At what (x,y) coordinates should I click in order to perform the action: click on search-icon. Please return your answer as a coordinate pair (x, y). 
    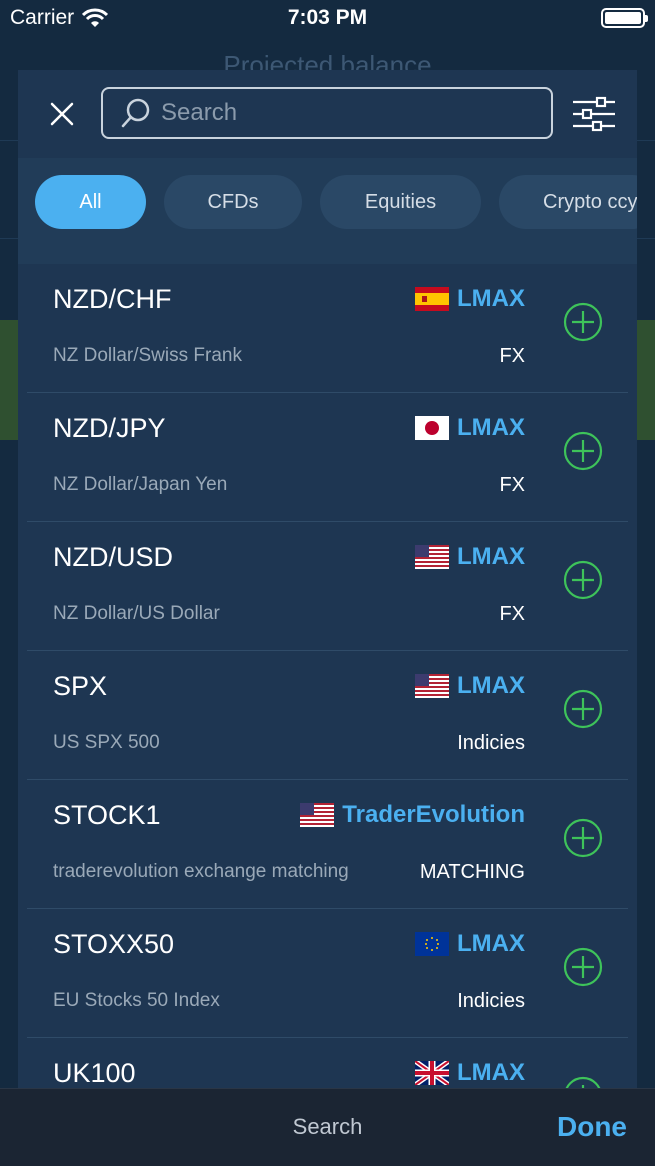
    Looking at the image, I should click on (135, 113).